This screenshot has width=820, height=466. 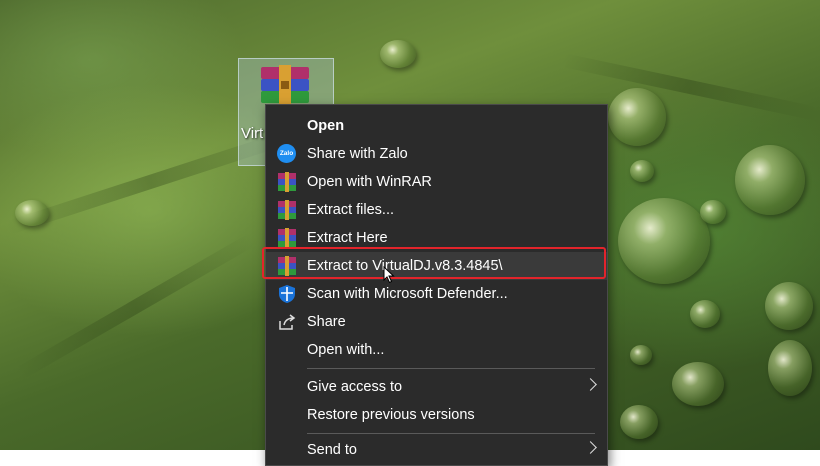 I want to click on menu-item-send-to: Send to, so click(x=436, y=450).